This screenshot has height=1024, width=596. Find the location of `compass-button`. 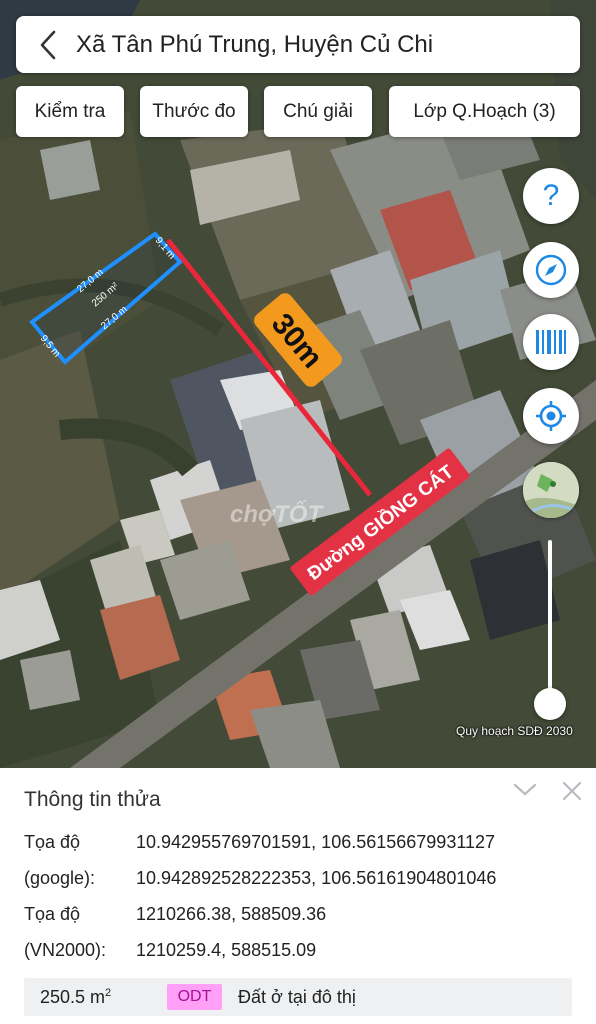

compass-button is located at coordinates (551, 270).